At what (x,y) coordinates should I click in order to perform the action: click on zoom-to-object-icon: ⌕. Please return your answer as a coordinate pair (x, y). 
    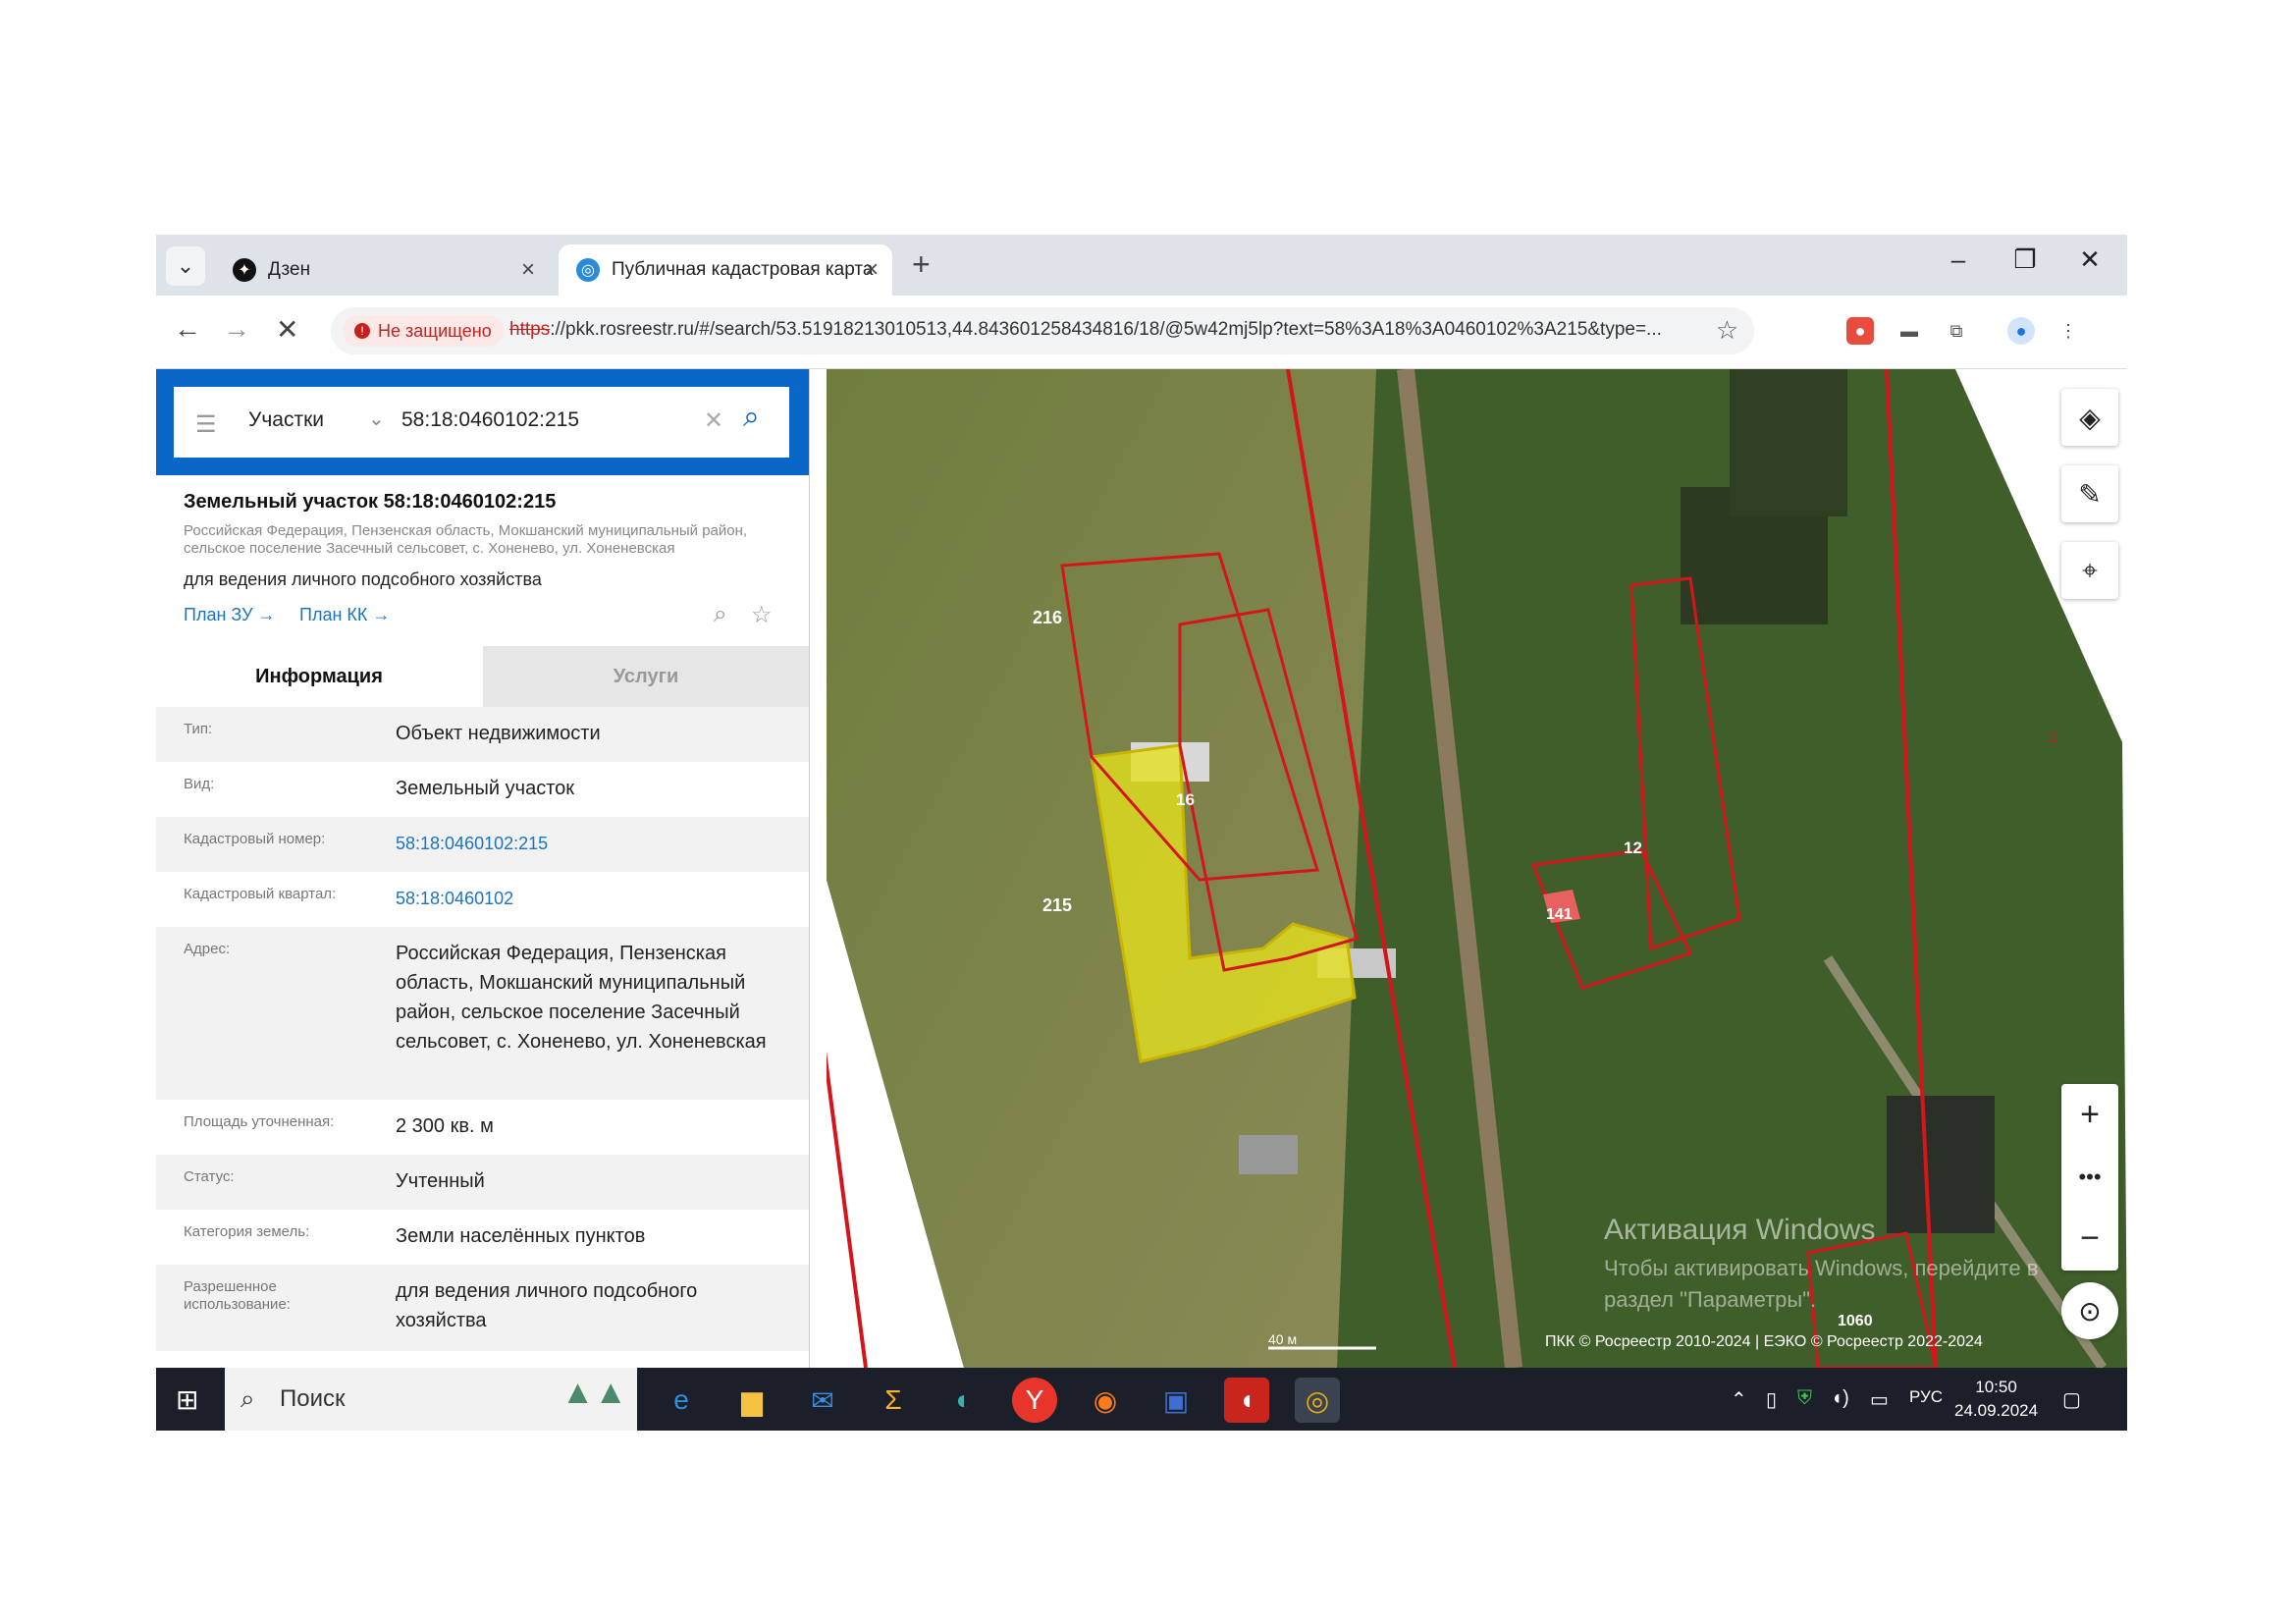
    Looking at the image, I should click on (720, 614).